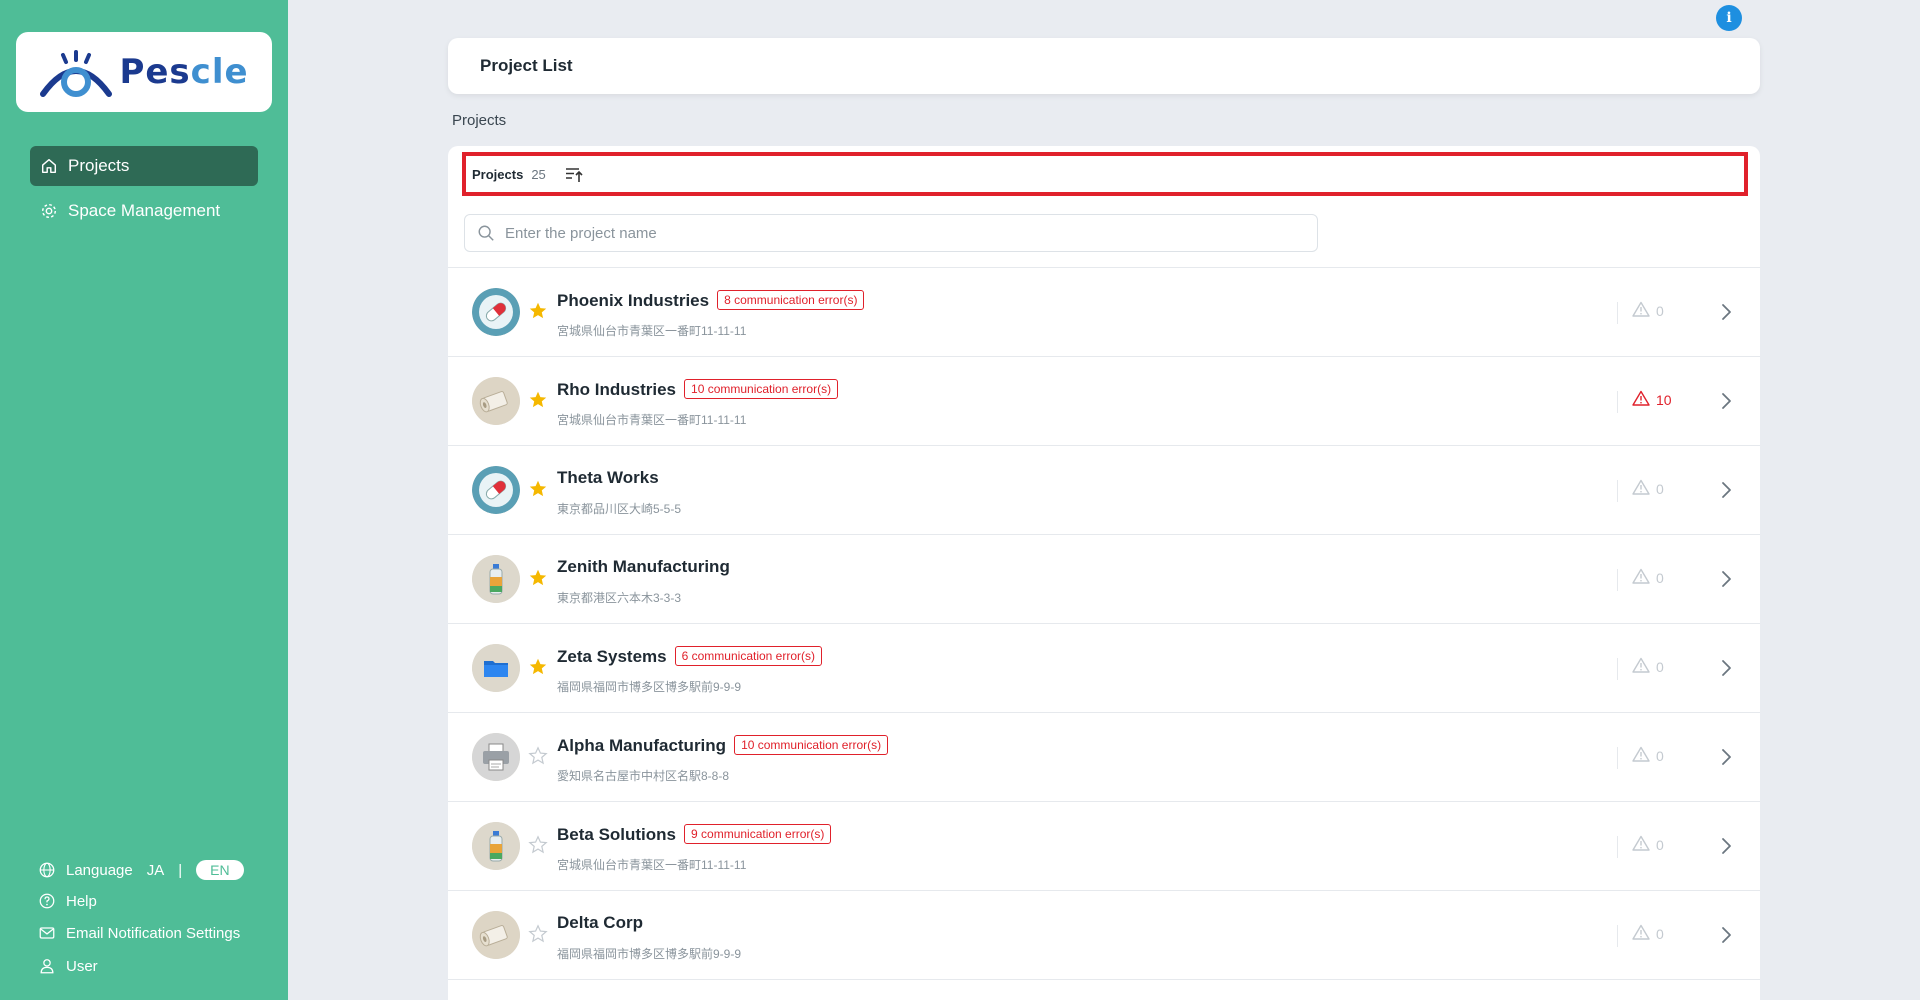  I want to click on help-icon, so click(47, 901).